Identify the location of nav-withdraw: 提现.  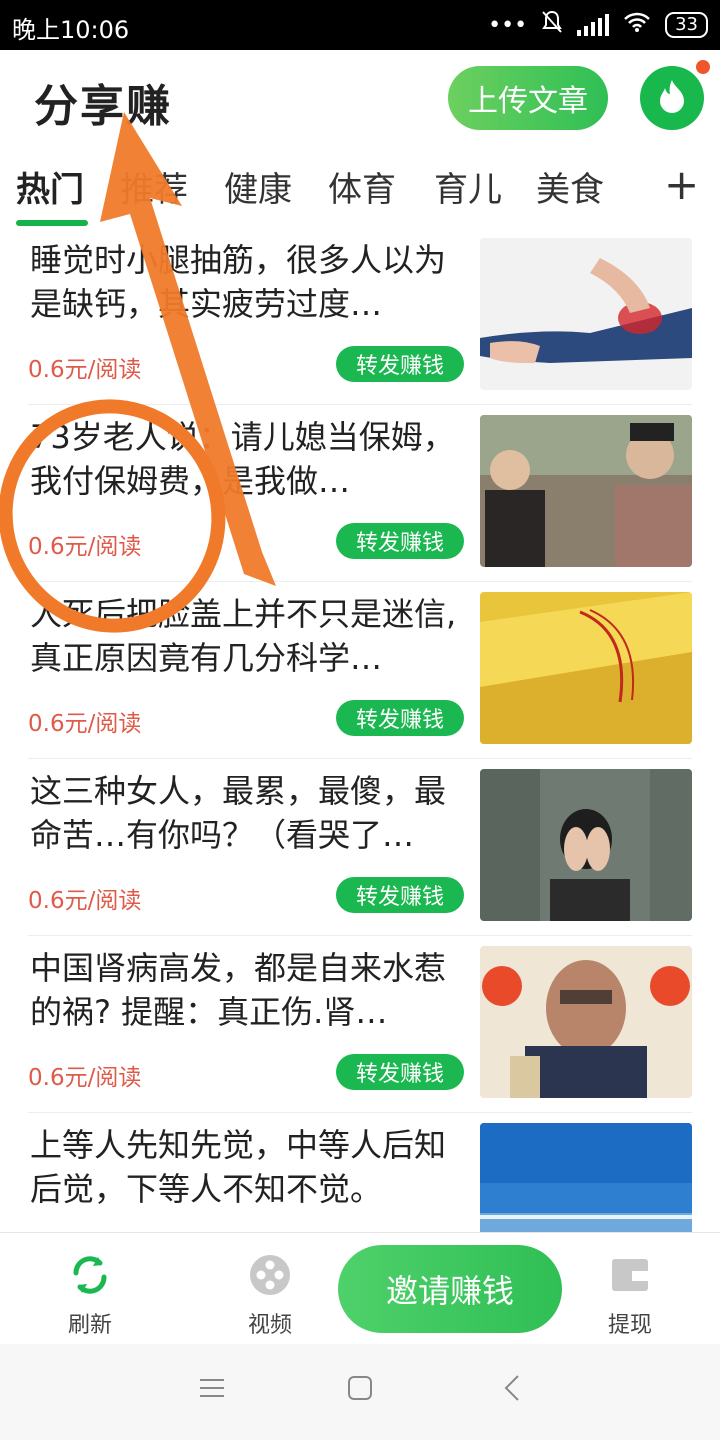
(630, 1296).